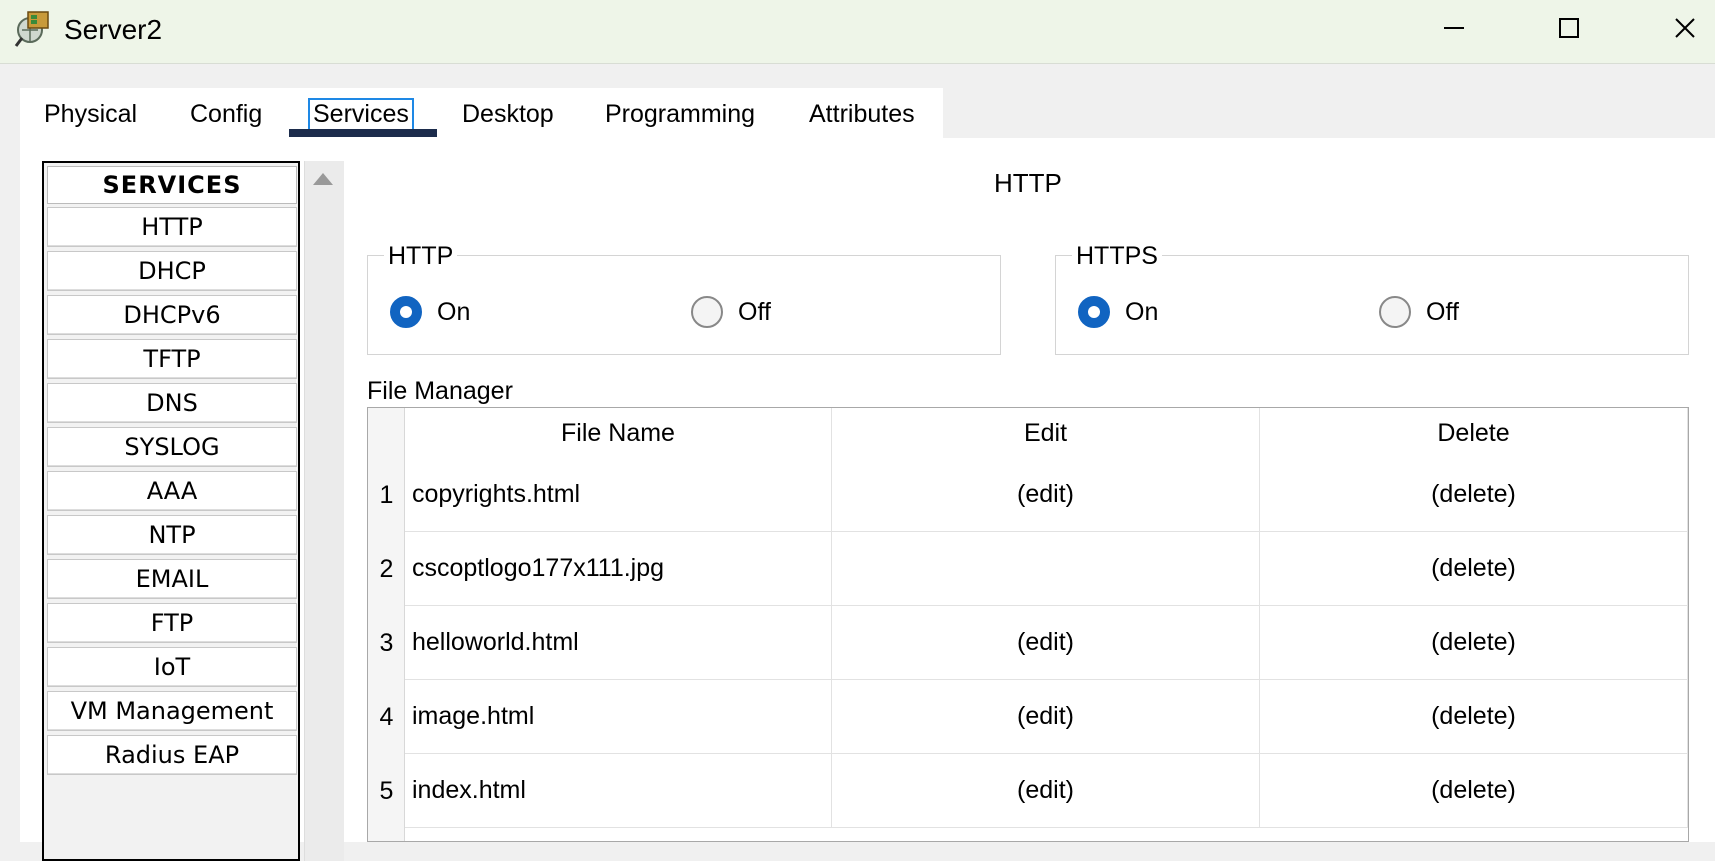 The height and width of the screenshot is (861, 1715). I want to click on http-on-radio, so click(406, 312).